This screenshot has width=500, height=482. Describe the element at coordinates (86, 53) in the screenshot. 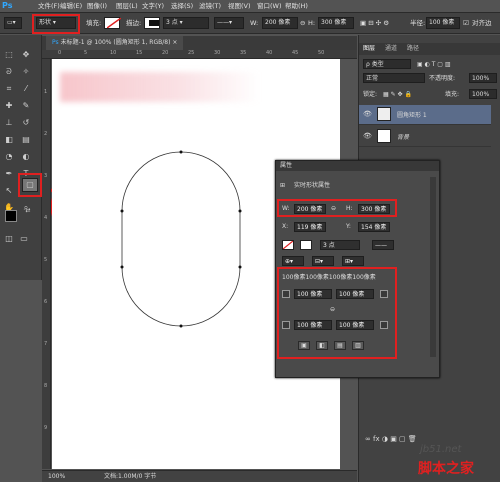

I see `ruler-tick: 5` at that location.